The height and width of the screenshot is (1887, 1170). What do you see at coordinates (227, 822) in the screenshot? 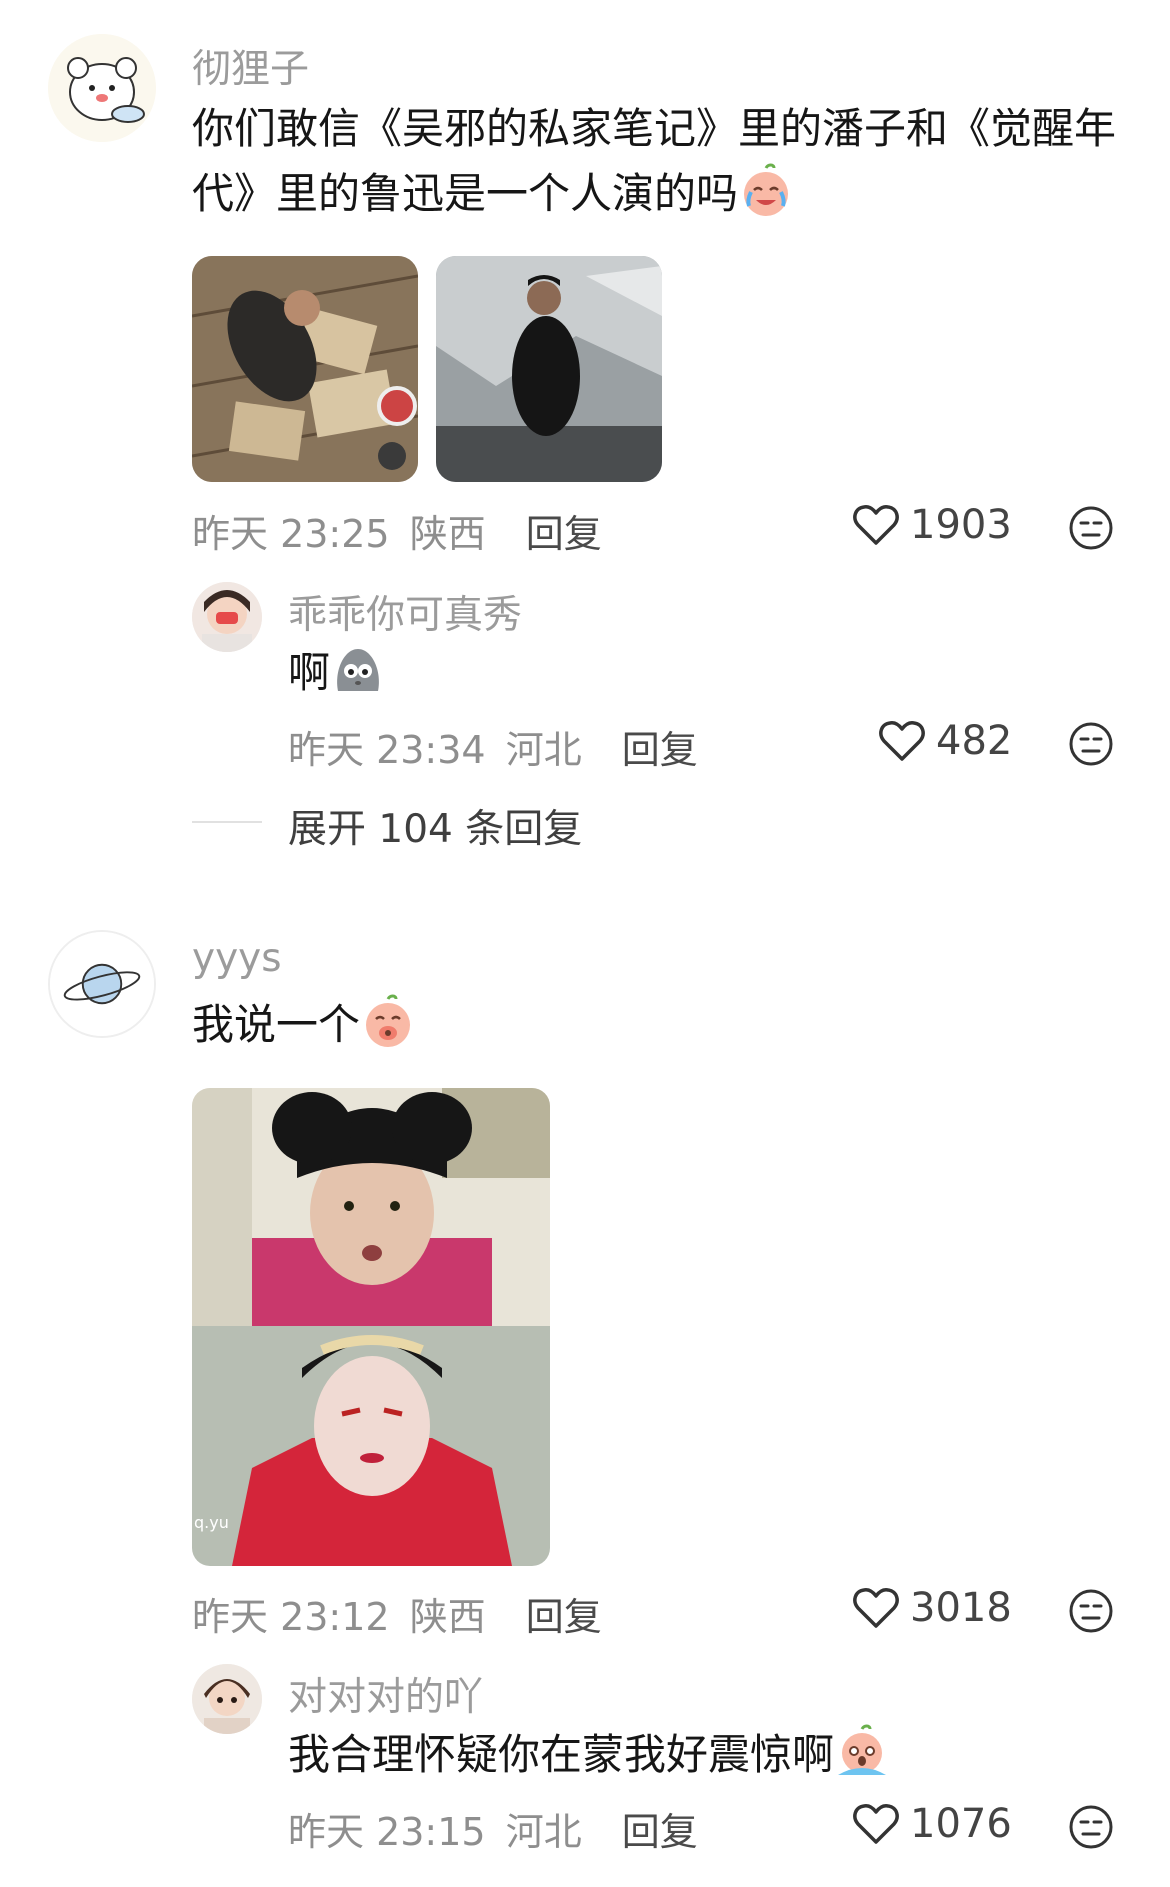
I see `expand-divider` at bounding box center [227, 822].